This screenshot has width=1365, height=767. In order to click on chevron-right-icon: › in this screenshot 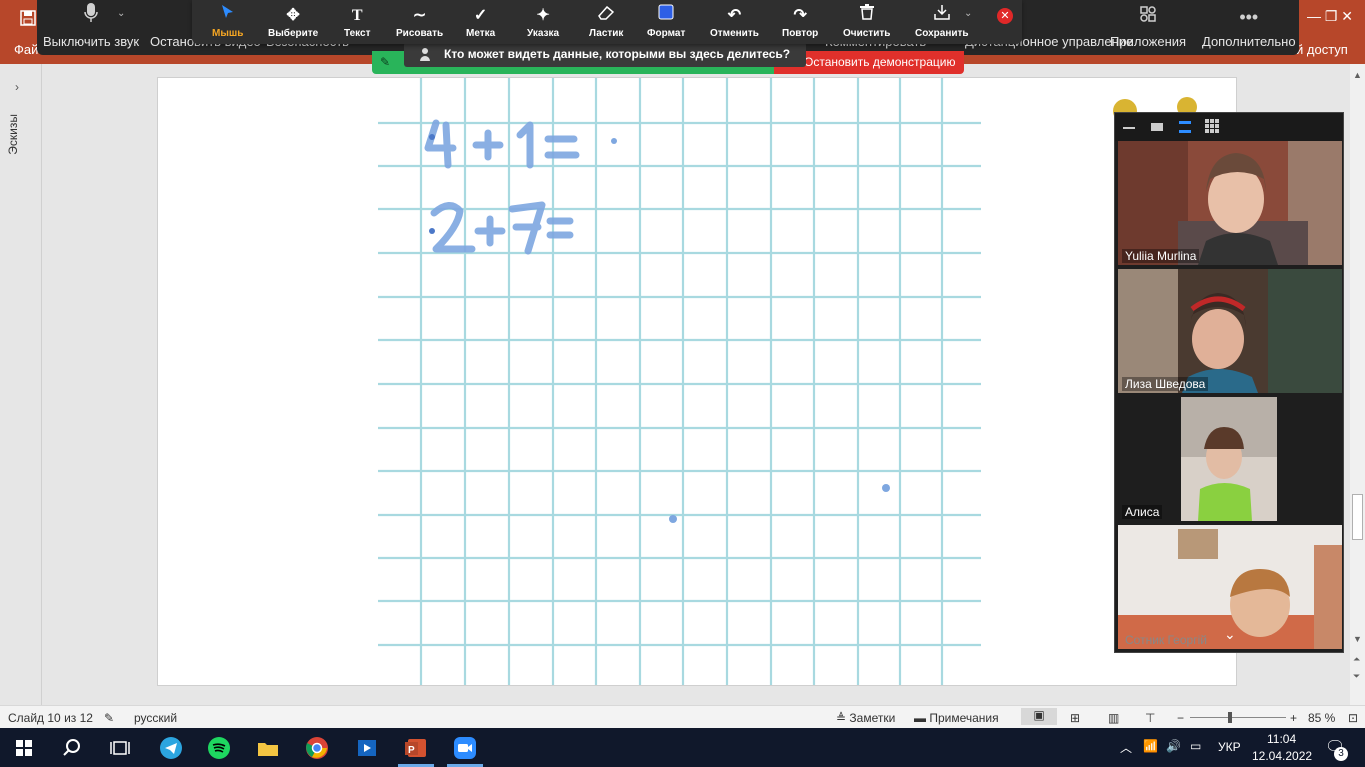, I will do `click(17, 87)`.